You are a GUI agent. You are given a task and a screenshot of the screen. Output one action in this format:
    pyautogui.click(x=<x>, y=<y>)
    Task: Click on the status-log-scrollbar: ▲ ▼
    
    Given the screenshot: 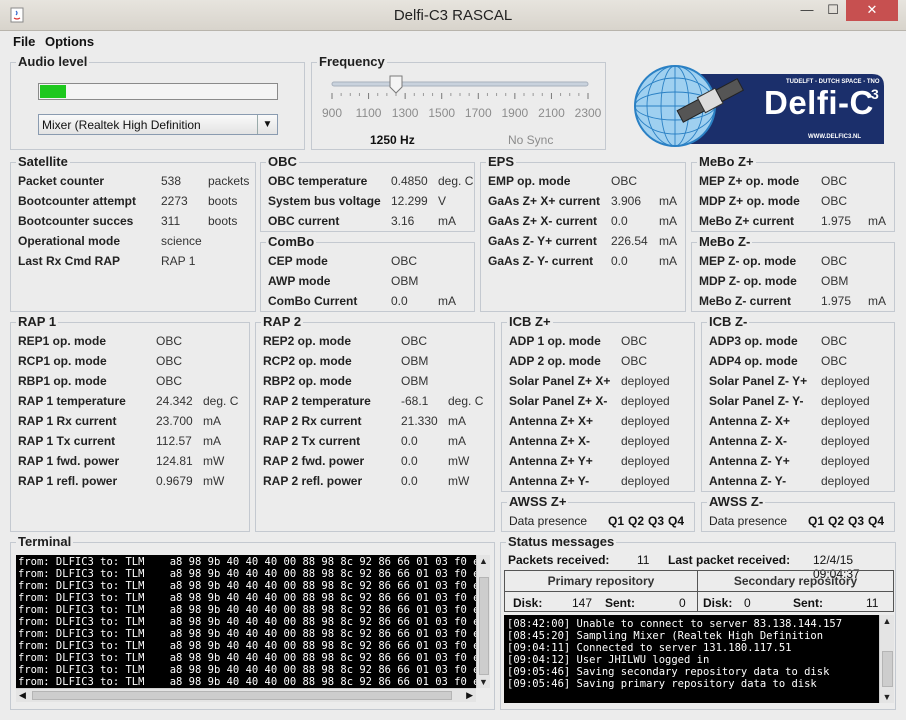 What is the action you would take?
    pyautogui.click(x=886, y=659)
    